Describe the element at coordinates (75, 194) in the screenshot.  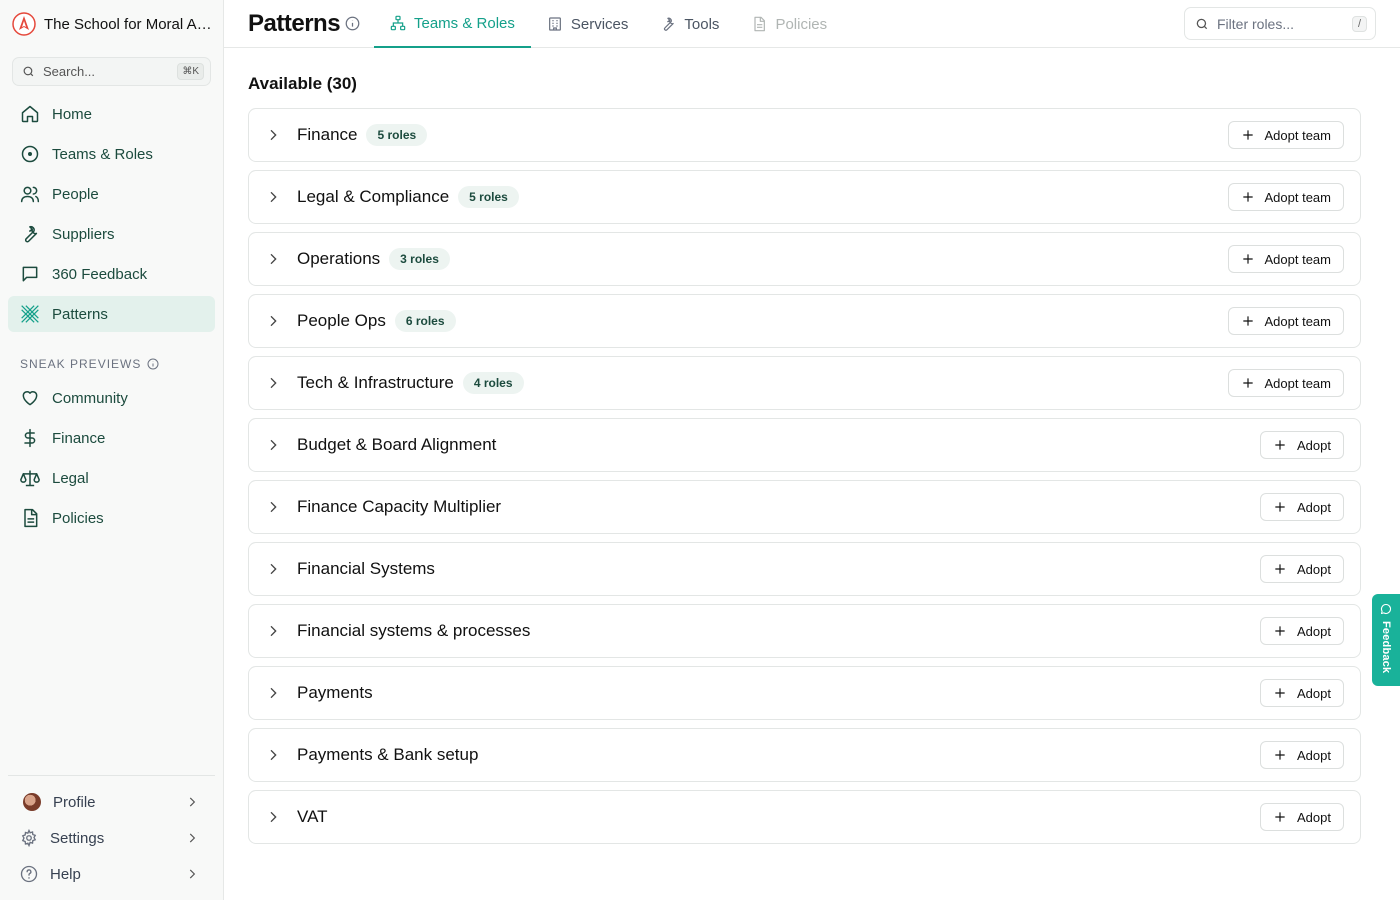
I see `sidebar-item-label: People` at that location.